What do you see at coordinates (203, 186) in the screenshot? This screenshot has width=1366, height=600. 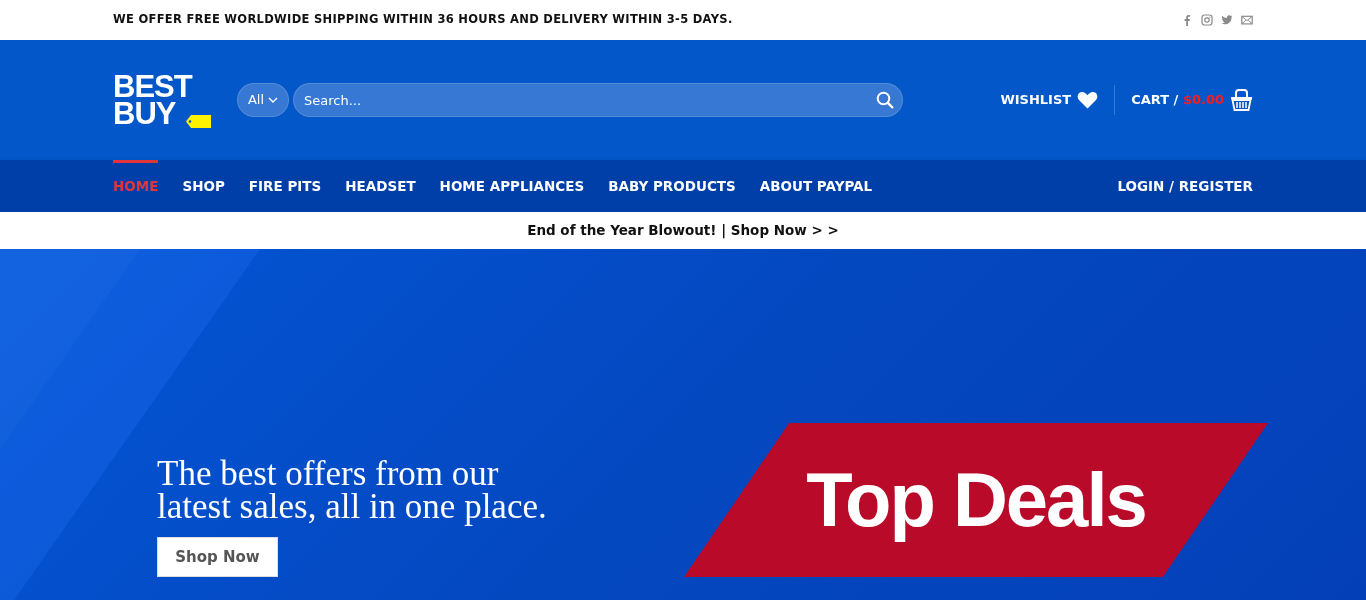 I see `nav-link: SHOP` at bounding box center [203, 186].